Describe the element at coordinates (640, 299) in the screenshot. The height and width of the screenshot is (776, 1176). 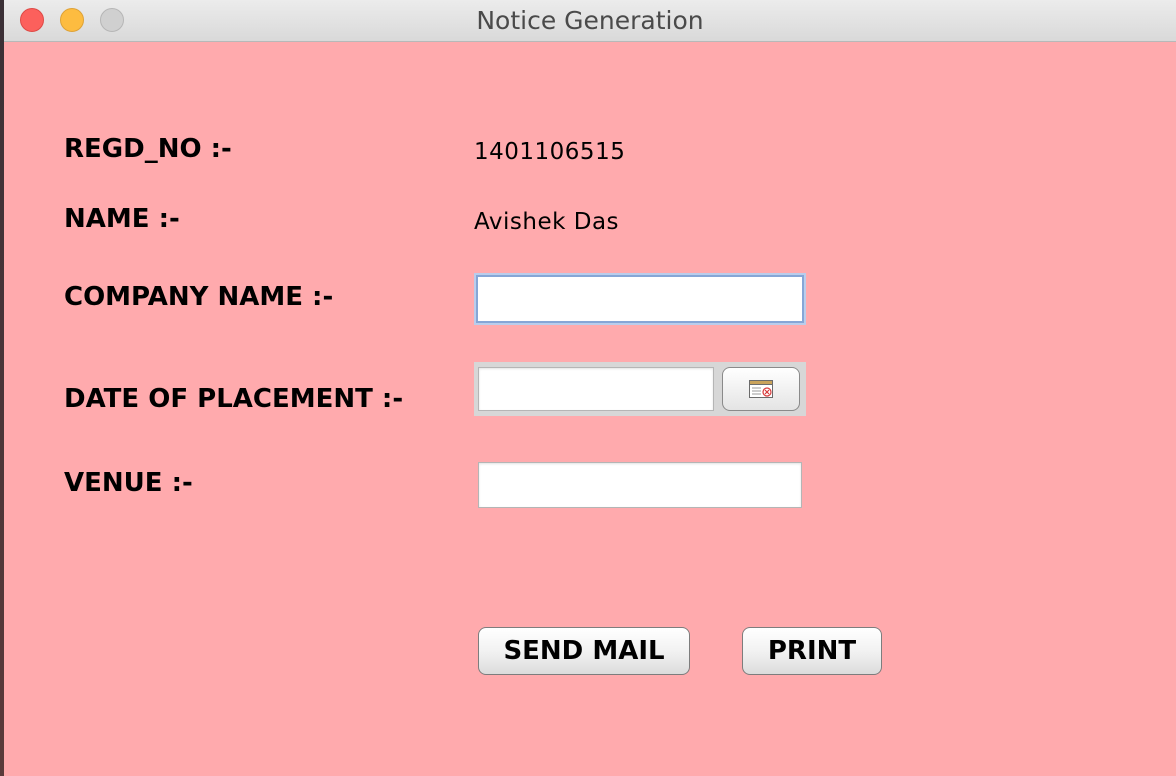
I see `company-name-field` at that location.